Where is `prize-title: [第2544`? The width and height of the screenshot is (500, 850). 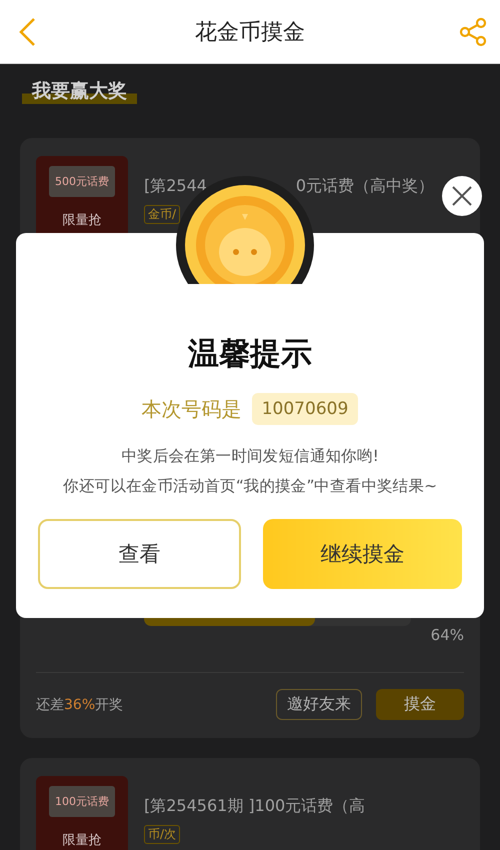
prize-title: [第2544 is located at coordinates (175, 186).